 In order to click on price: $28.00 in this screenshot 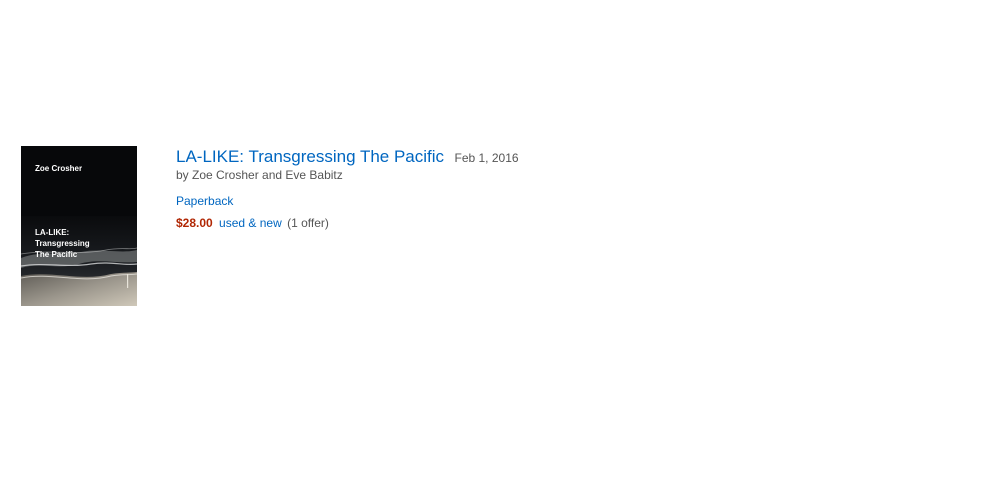, I will do `click(194, 223)`.